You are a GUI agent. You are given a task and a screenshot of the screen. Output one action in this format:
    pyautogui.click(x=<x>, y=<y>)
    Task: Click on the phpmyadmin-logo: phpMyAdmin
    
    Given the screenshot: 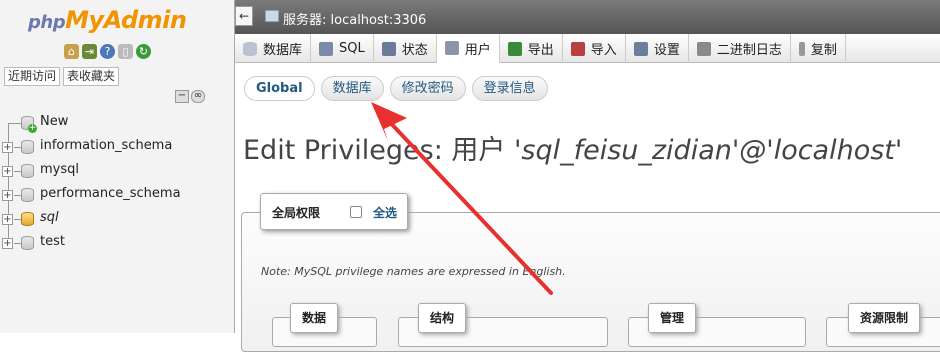 What is the action you would take?
    pyautogui.click(x=107, y=20)
    